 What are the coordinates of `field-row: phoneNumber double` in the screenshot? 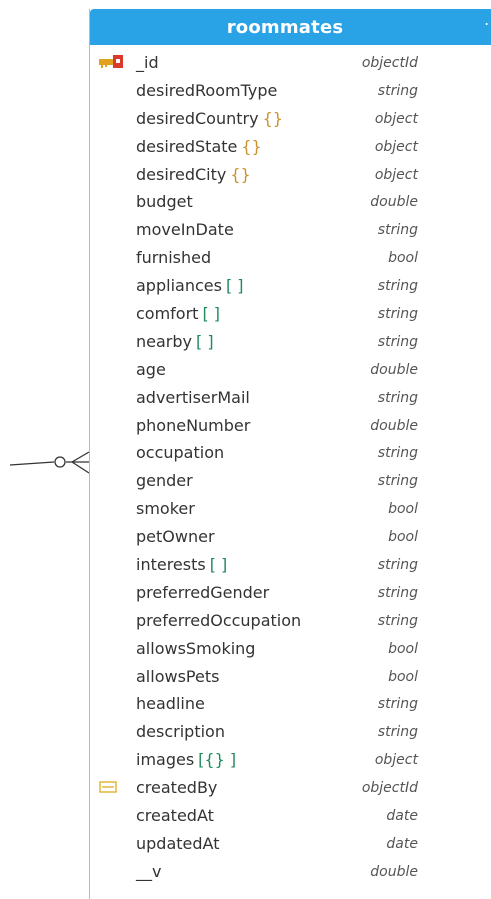 It's located at (290, 426).